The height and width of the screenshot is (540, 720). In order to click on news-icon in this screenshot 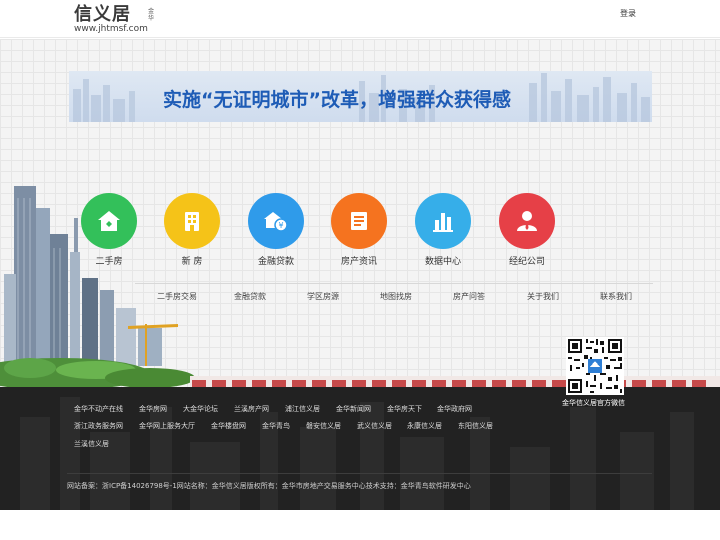, I will do `click(359, 221)`.